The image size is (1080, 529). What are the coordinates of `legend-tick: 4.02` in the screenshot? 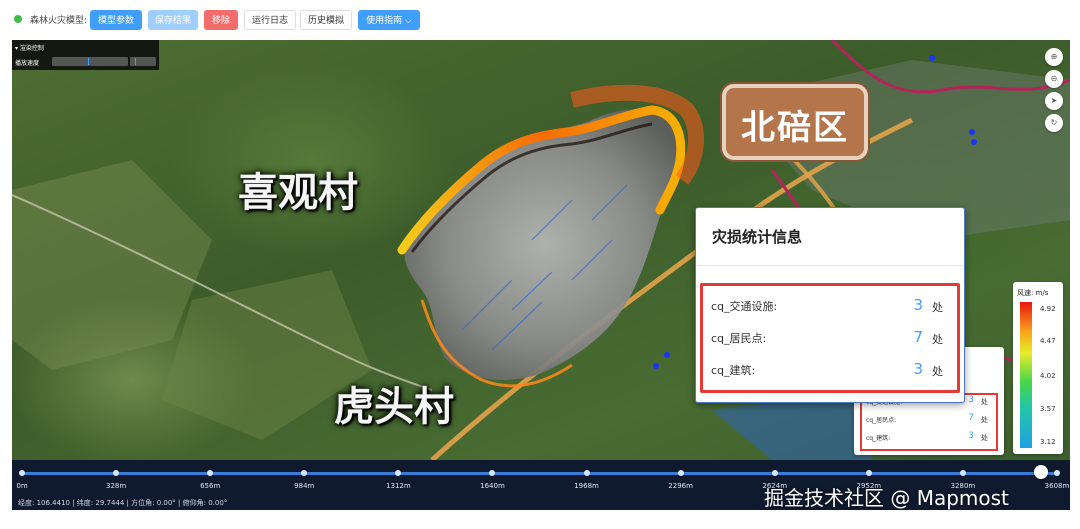 It's located at (1048, 376).